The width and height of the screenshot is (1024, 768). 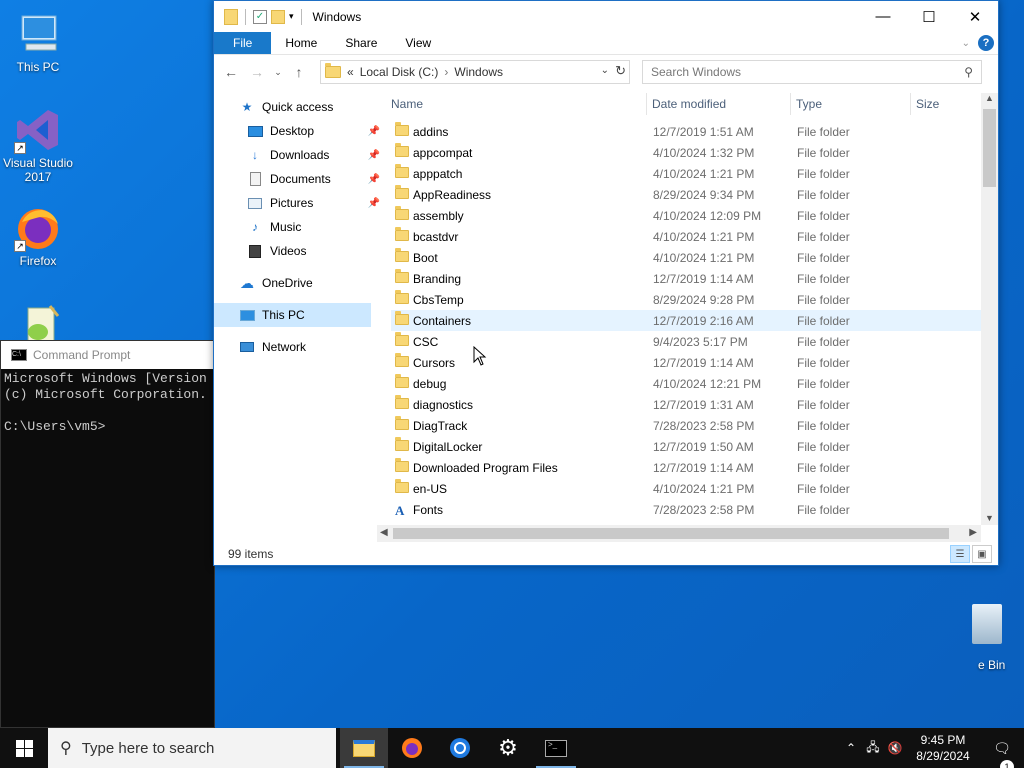 What do you see at coordinates (687, 299) in the screenshot?
I see `table-row: CbsTemp 8/29/2024 9:28 PM File folder` at bounding box center [687, 299].